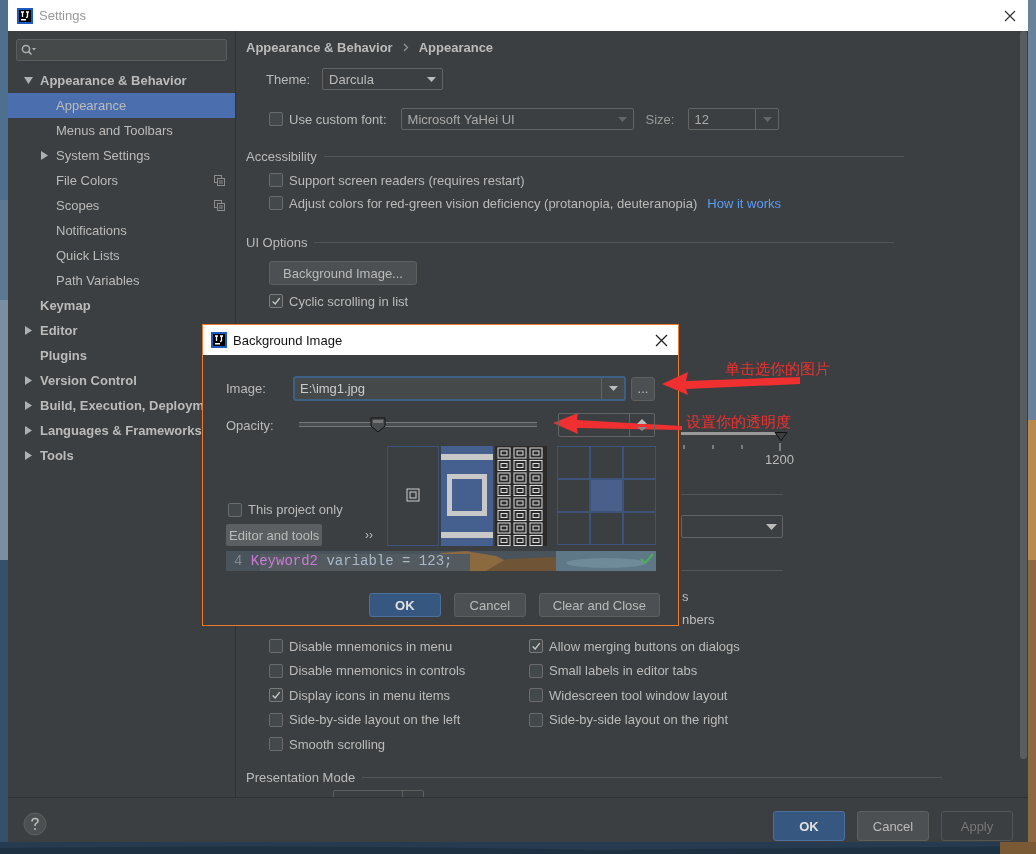  I want to click on dialog-title: Background Image, so click(288, 340).